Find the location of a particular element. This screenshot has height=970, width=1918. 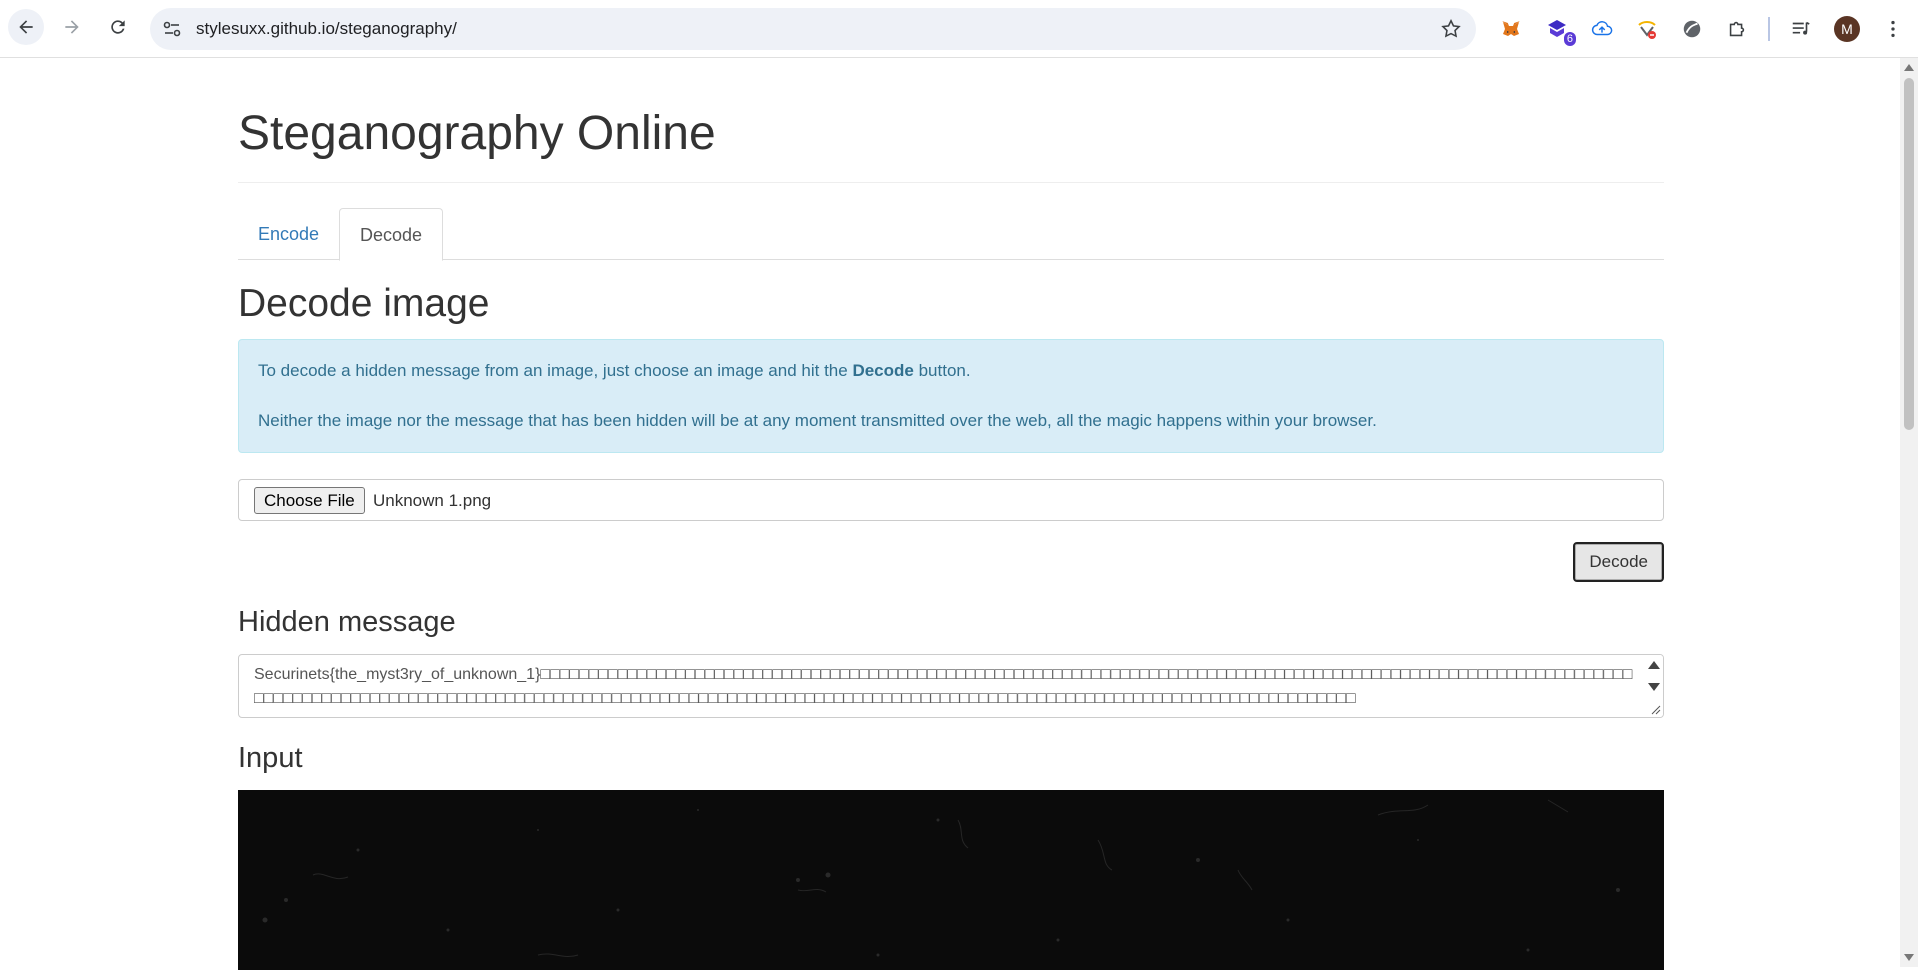

input-image-preview is located at coordinates (951, 880).